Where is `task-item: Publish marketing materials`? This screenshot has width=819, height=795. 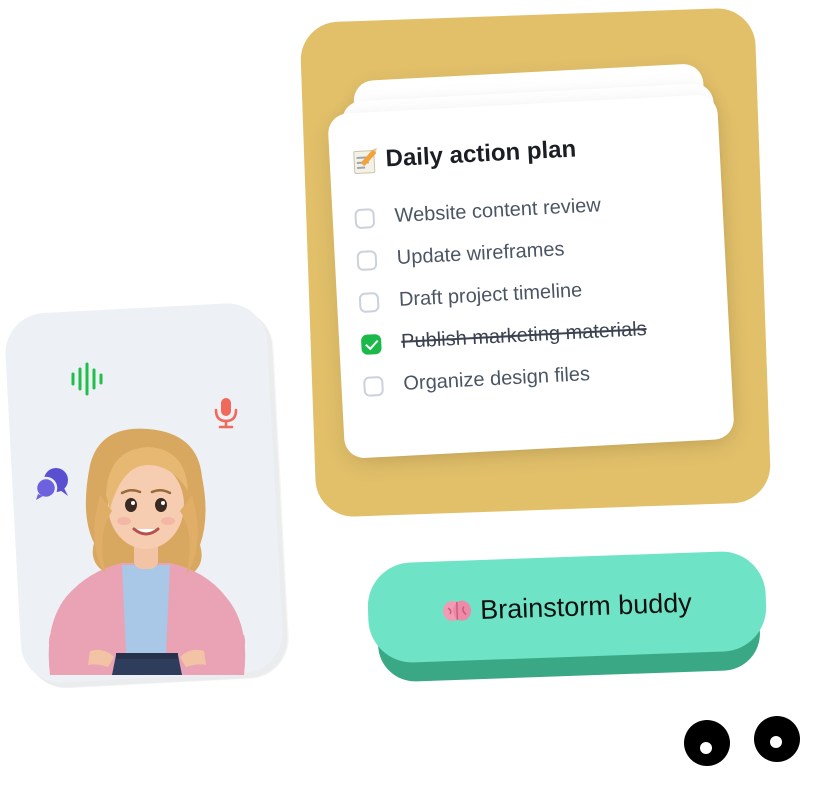 task-item: Publish marketing materials is located at coordinates (504, 337).